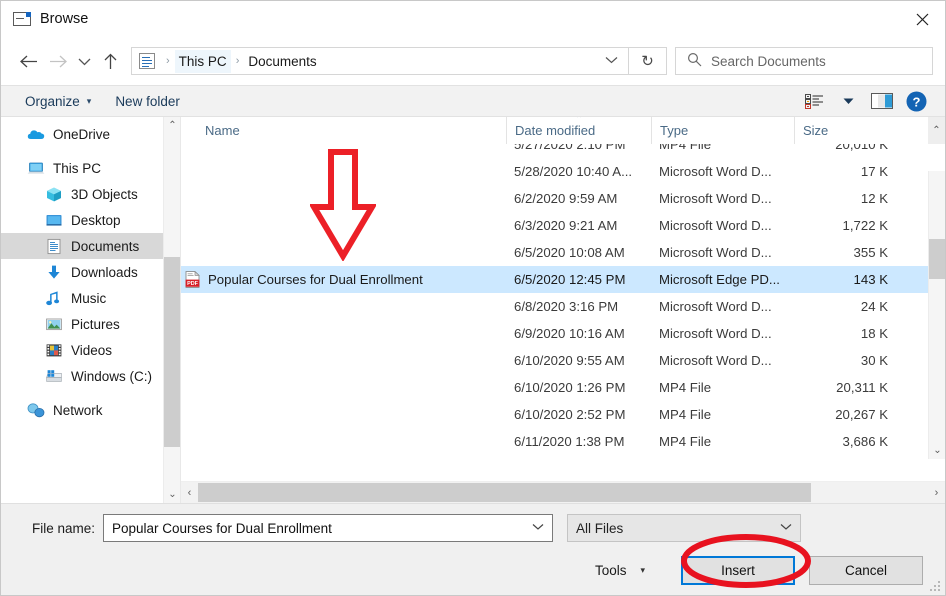  What do you see at coordinates (554, 387) in the screenshot?
I see `table-row: 6/10/2020 1:26 PM MP4 File 20,311 K` at bounding box center [554, 387].